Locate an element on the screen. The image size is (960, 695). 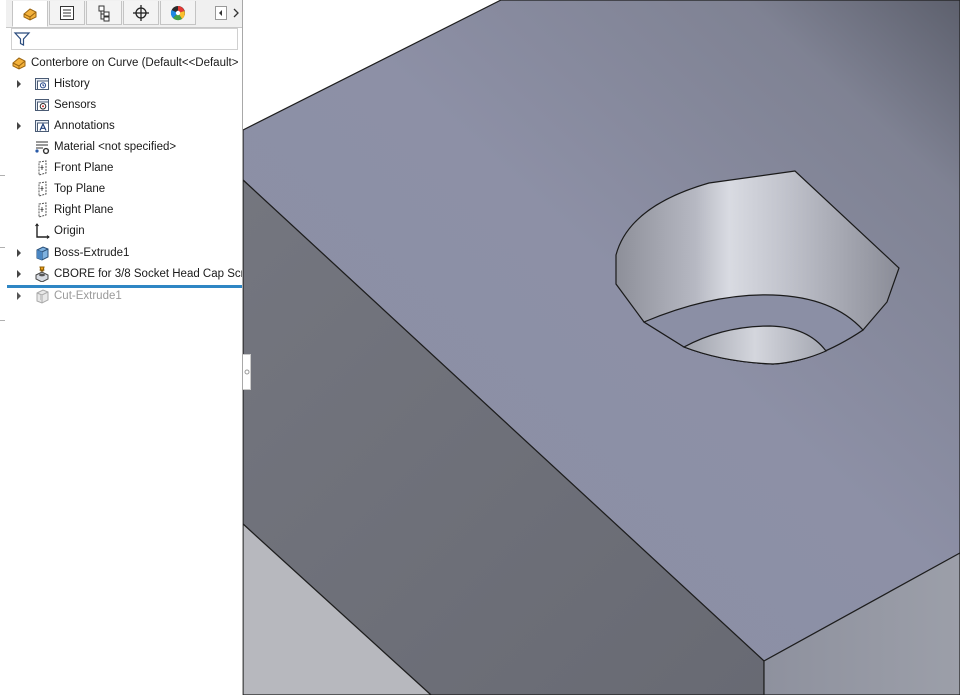
display-manager-icon is located at coordinates (177, 12).